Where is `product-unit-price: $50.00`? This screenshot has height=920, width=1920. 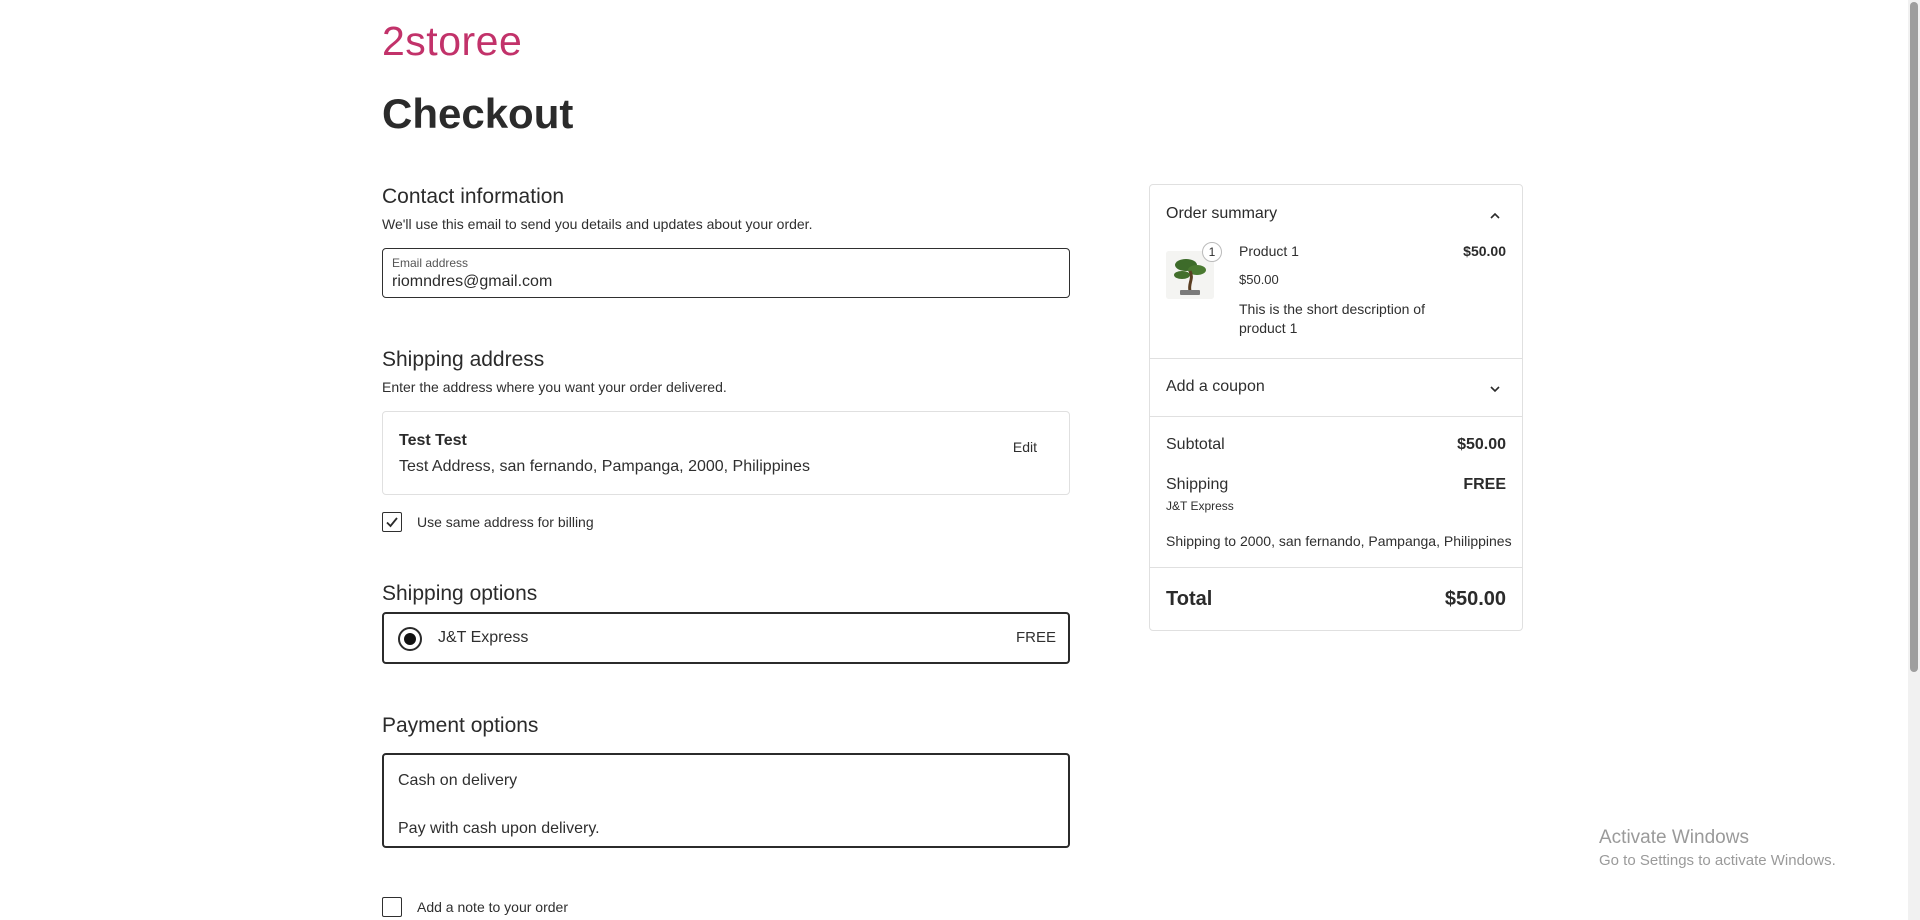
product-unit-price: $50.00 is located at coordinates (1259, 279).